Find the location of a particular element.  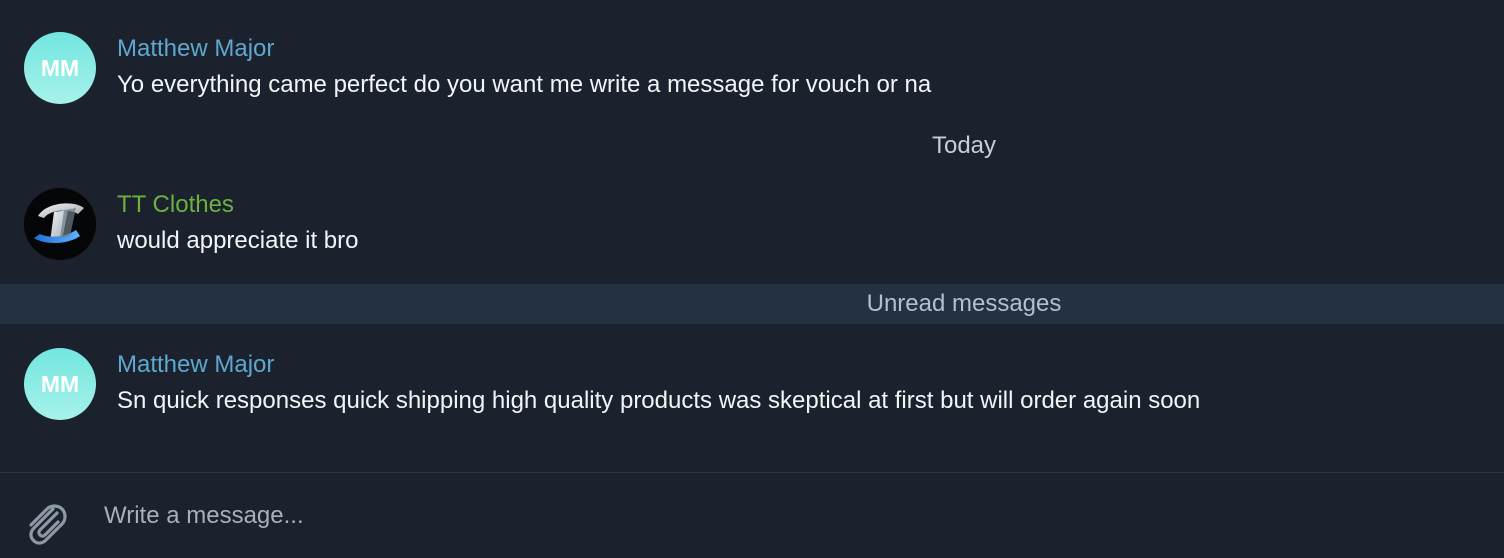

message-input is located at coordinates (784, 516).